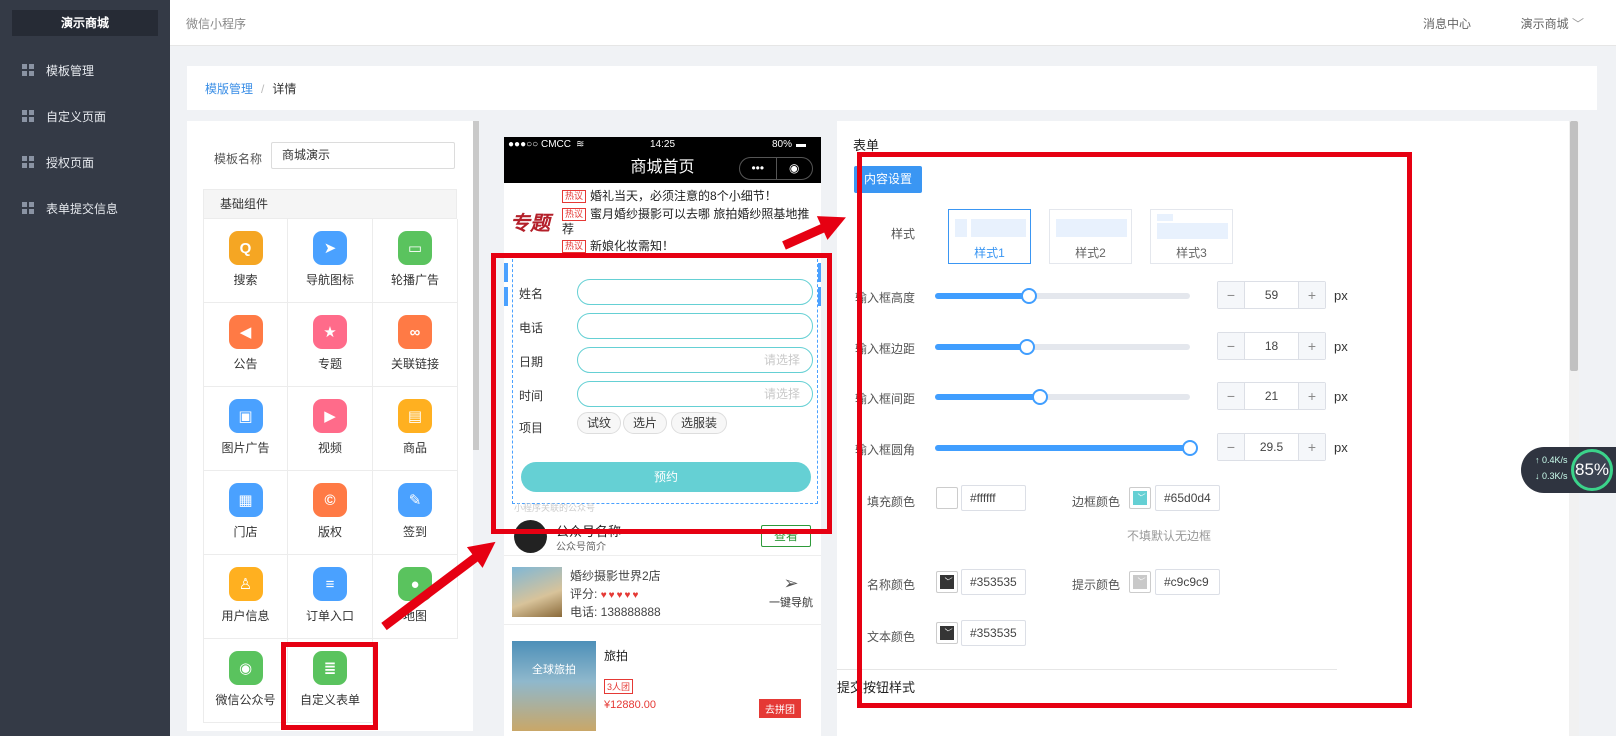 The image size is (1616, 736). Describe the element at coordinates (537, 592) in the screenshot. I see `store-image` at that location.